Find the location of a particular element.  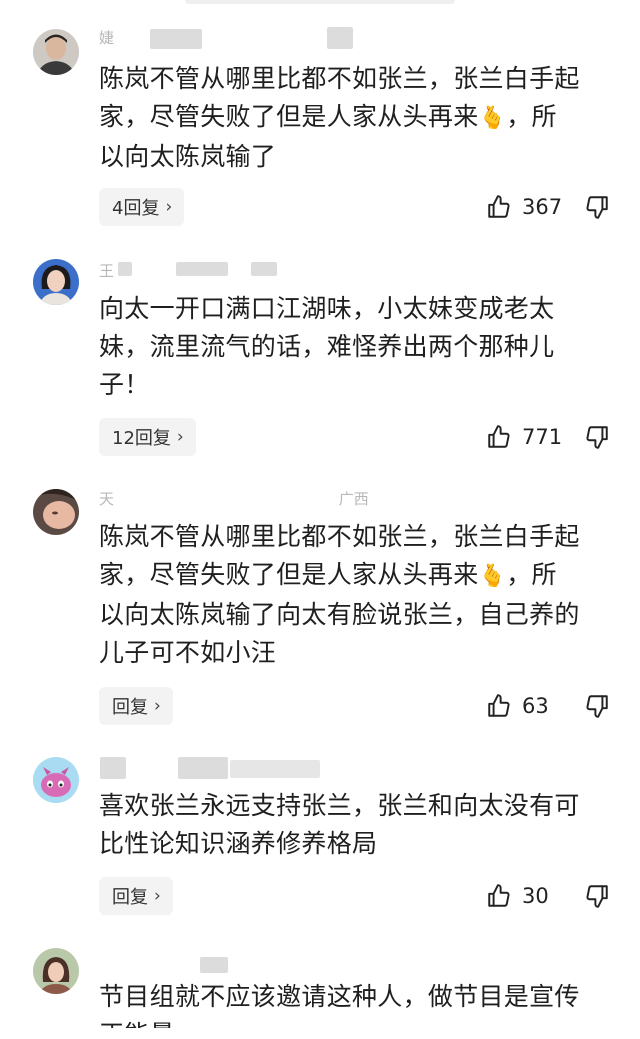

comment-line: 妹，流里流气的话，难怪养出两个那种儿 is located at coordinates (327, 346).